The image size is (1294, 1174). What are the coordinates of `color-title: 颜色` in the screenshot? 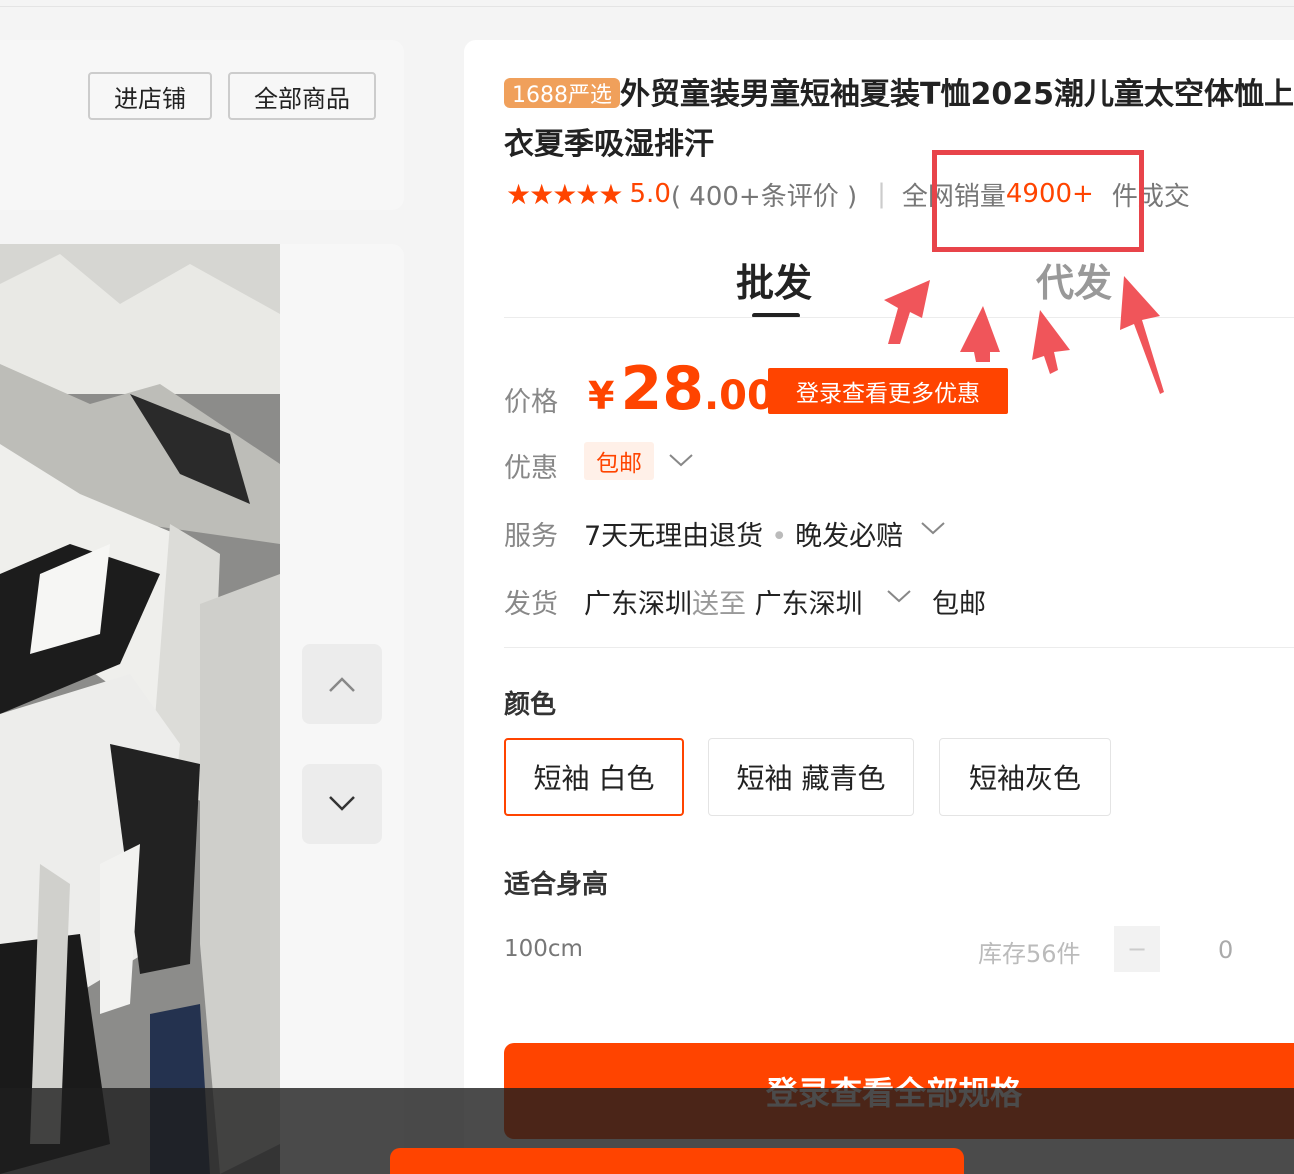 It's located at (530, 705).